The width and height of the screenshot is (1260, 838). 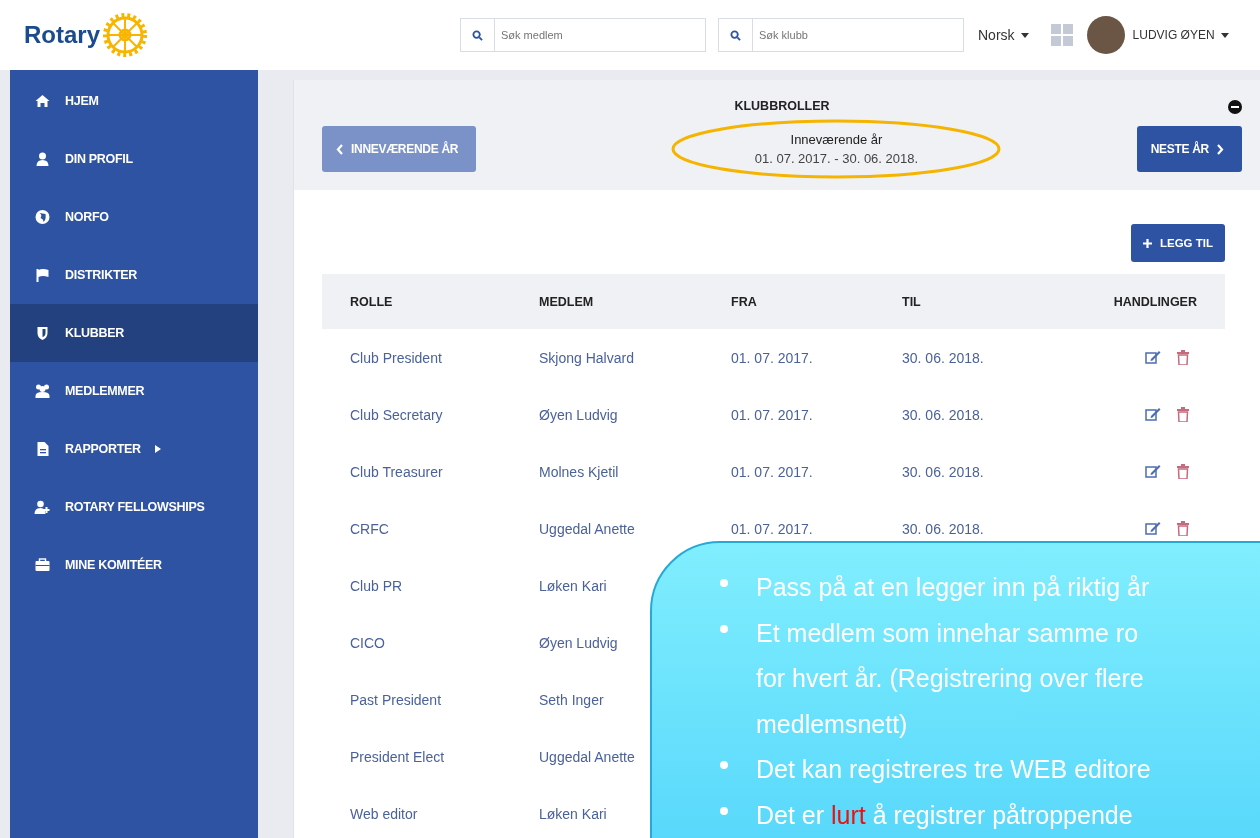 What do you see at coordinates (953, 769) in the screenshot?
I see `note-text: Det kan registreres tre WEB editore` at bounding box center [953, 769].